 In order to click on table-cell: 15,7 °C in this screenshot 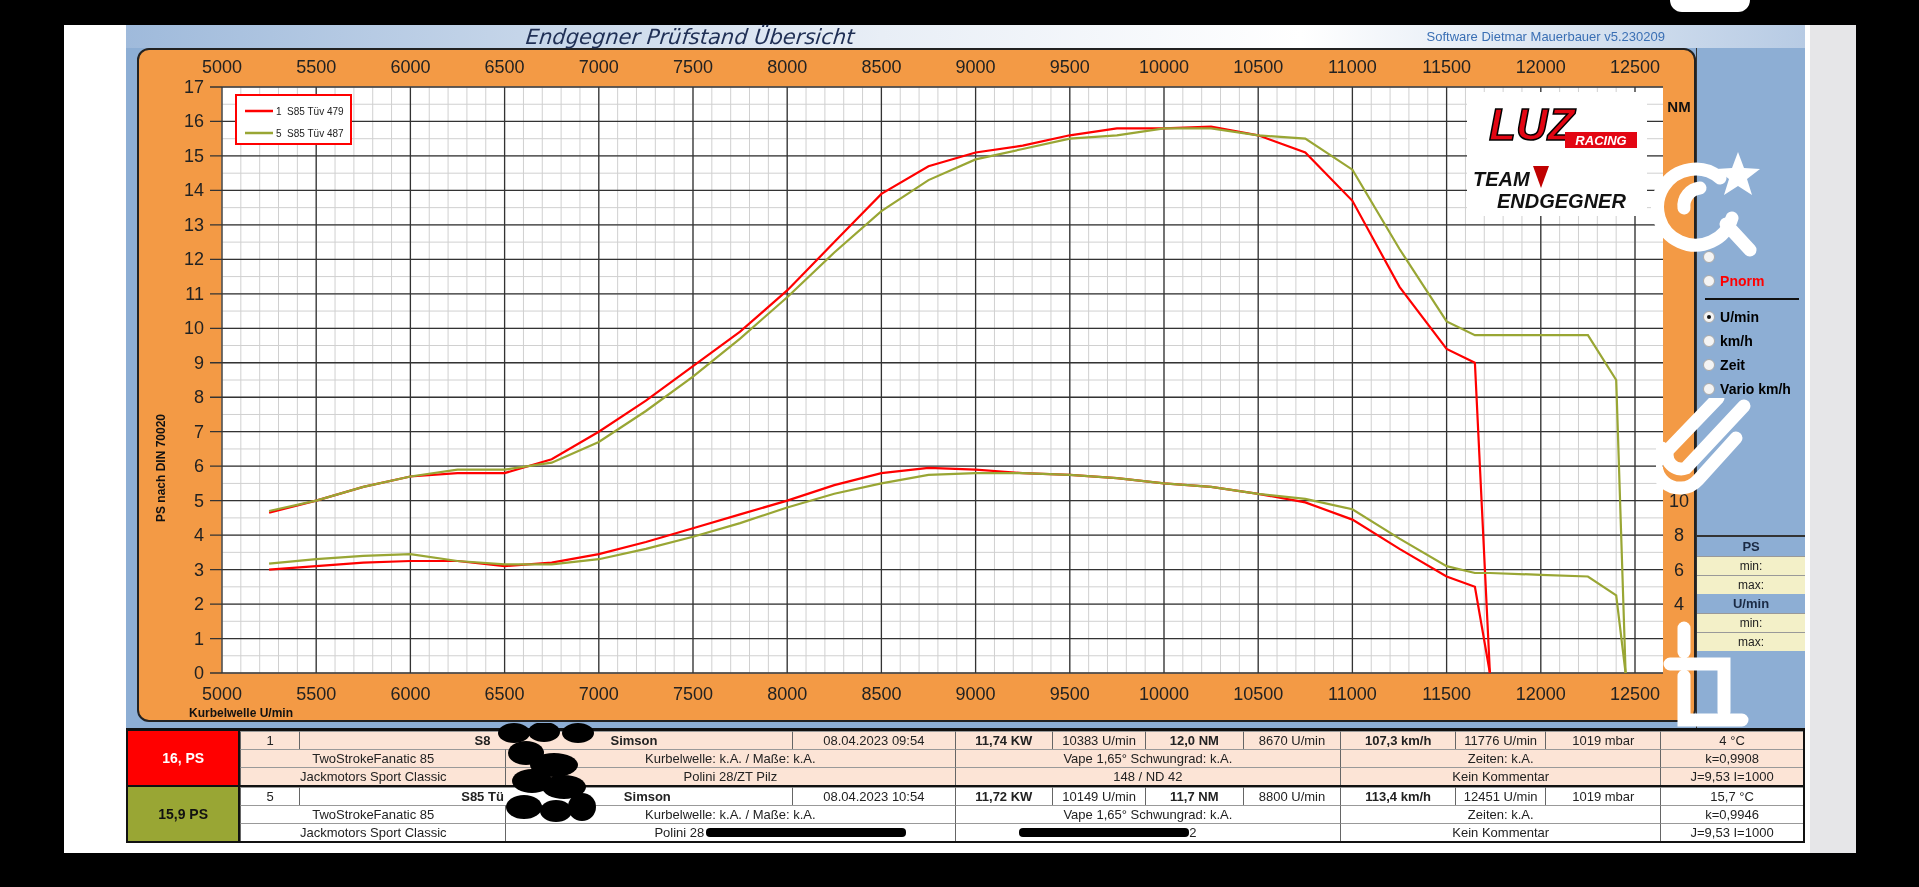, I will do `click(1731, 796)`.